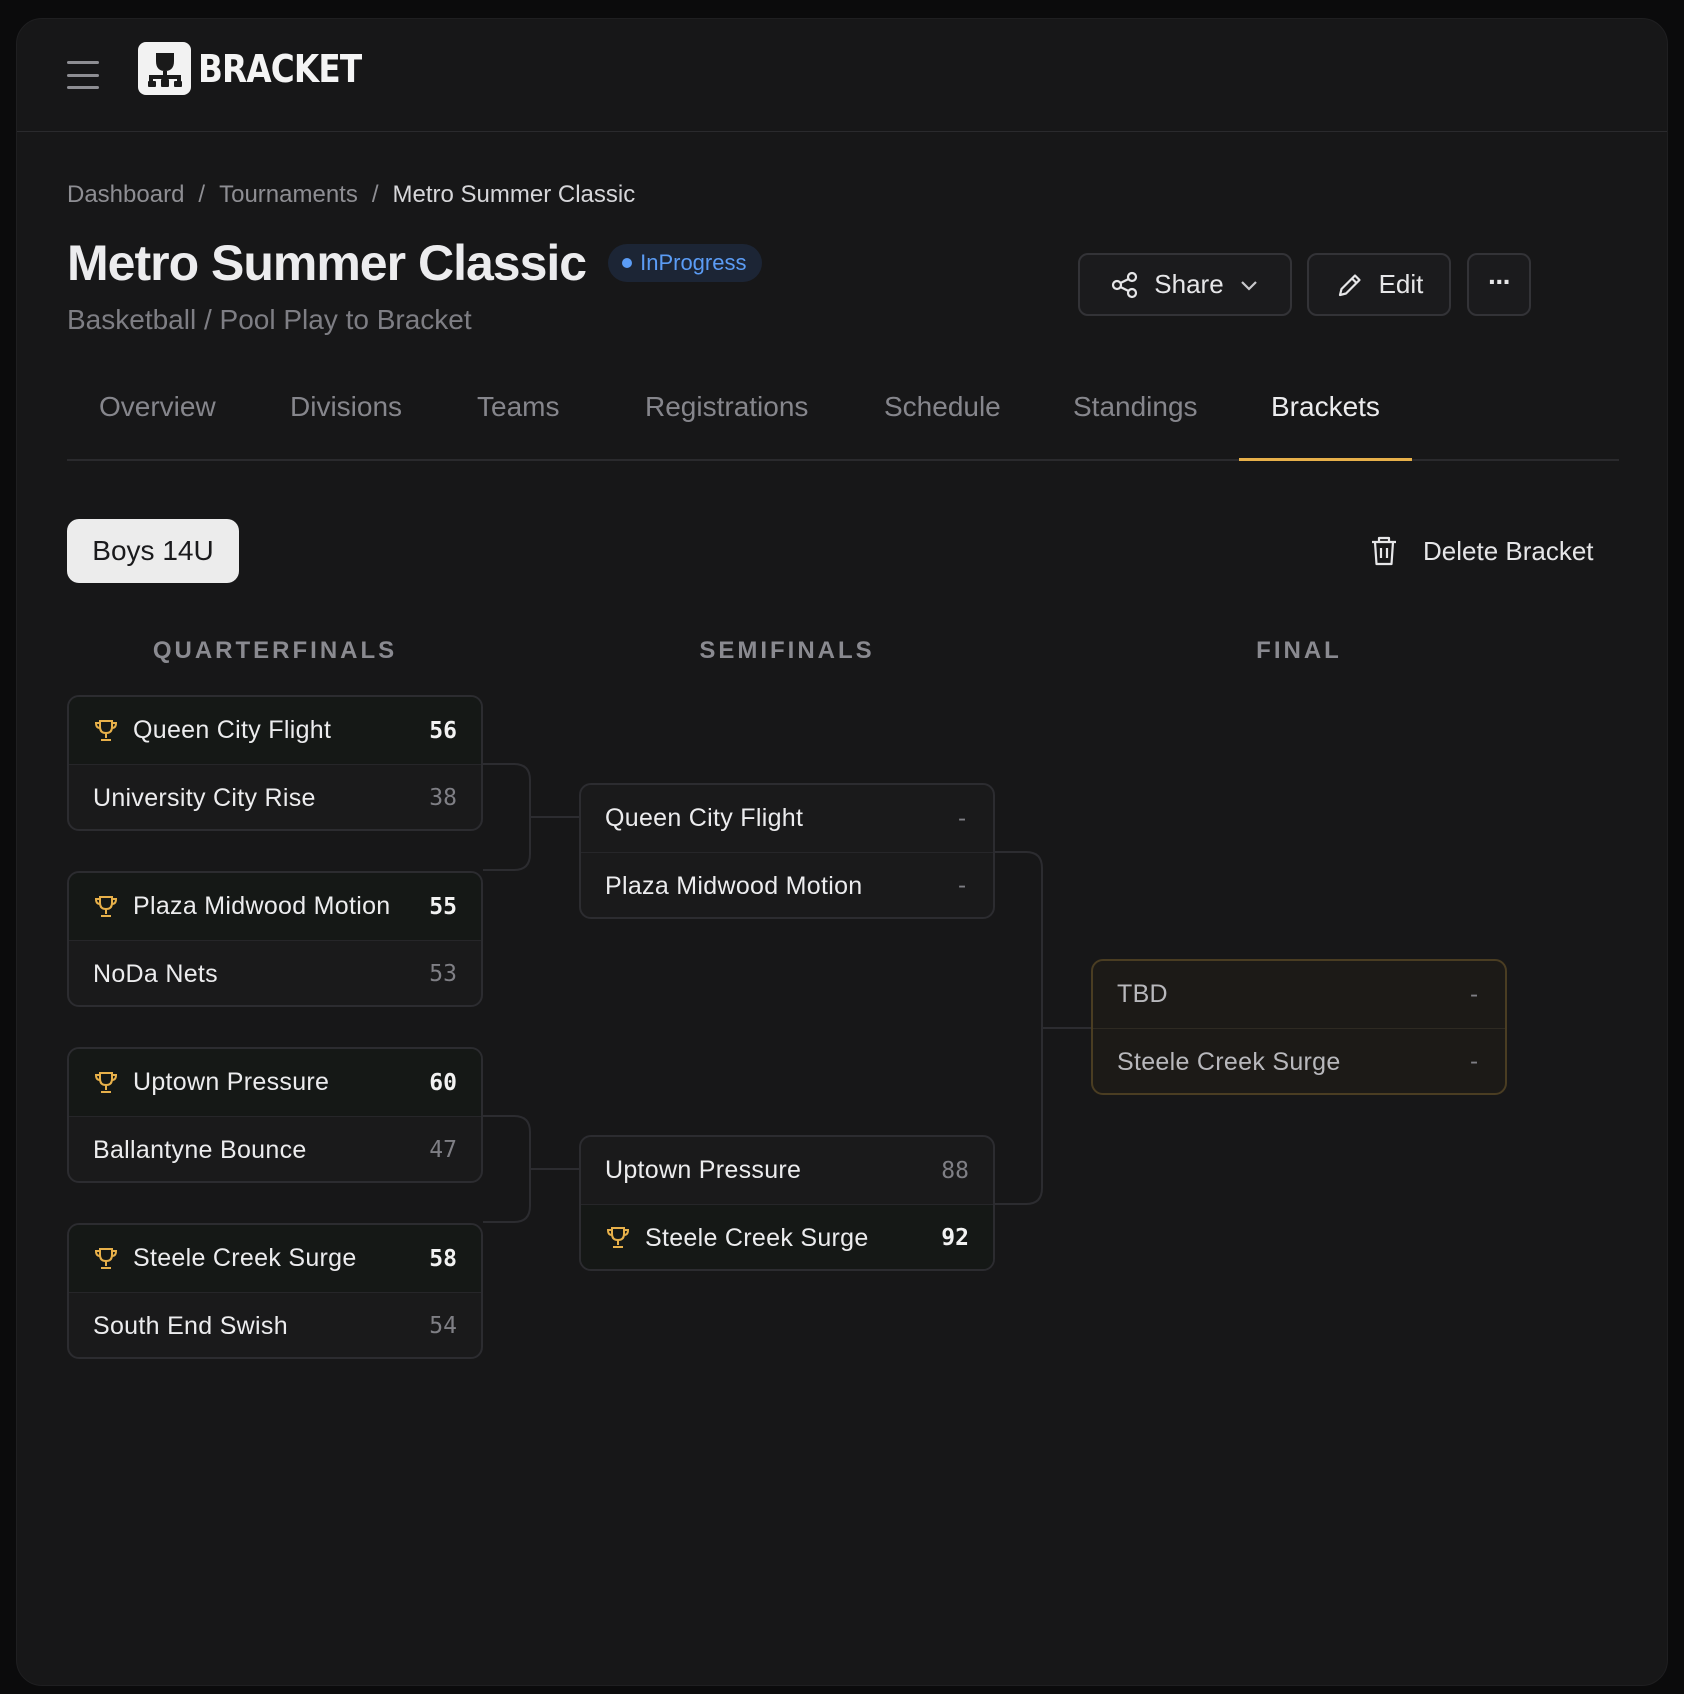 Image resolution: width=1684 pixels, height=1694 pixels. What do you see at coordinates (955, 1170) in the screenshot?
I see `team-score: 88` at bounding box center [955, 1170].